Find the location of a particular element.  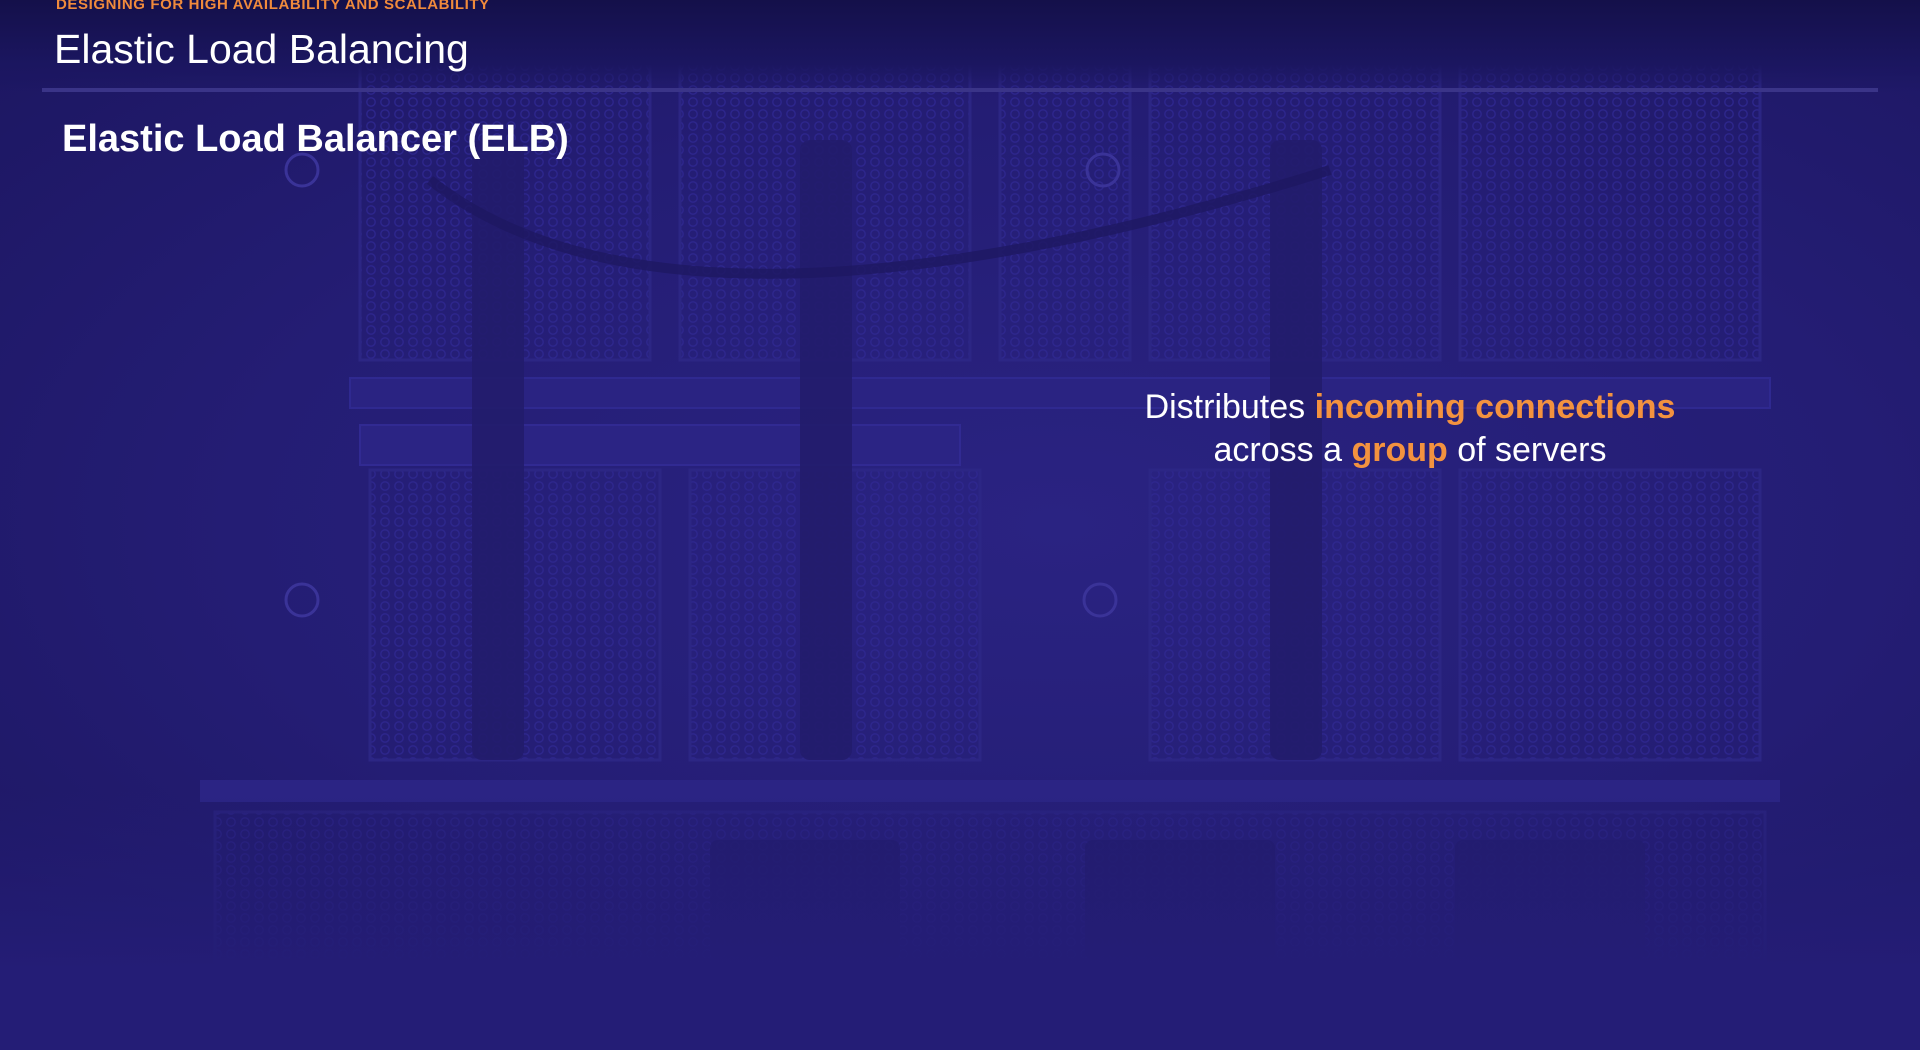

callout-highlight-group: group is located at coordinates (1399, 450).